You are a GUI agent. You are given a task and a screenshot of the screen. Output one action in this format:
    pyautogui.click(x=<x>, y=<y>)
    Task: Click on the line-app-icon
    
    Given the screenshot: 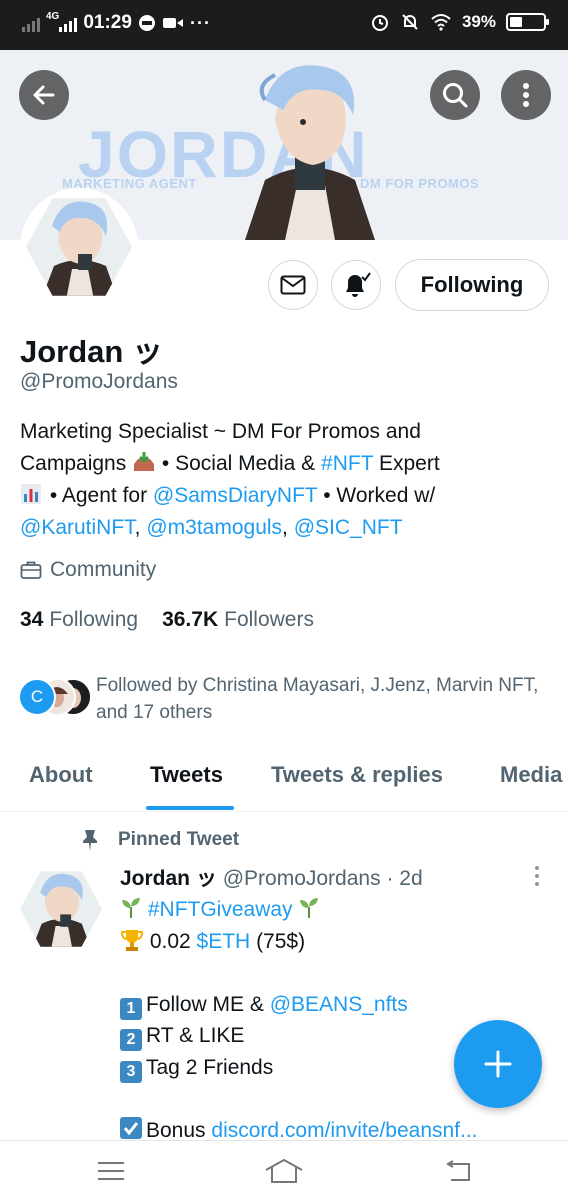 What is the action you would take?
    pyautogui.click(x=146, y=23)
    